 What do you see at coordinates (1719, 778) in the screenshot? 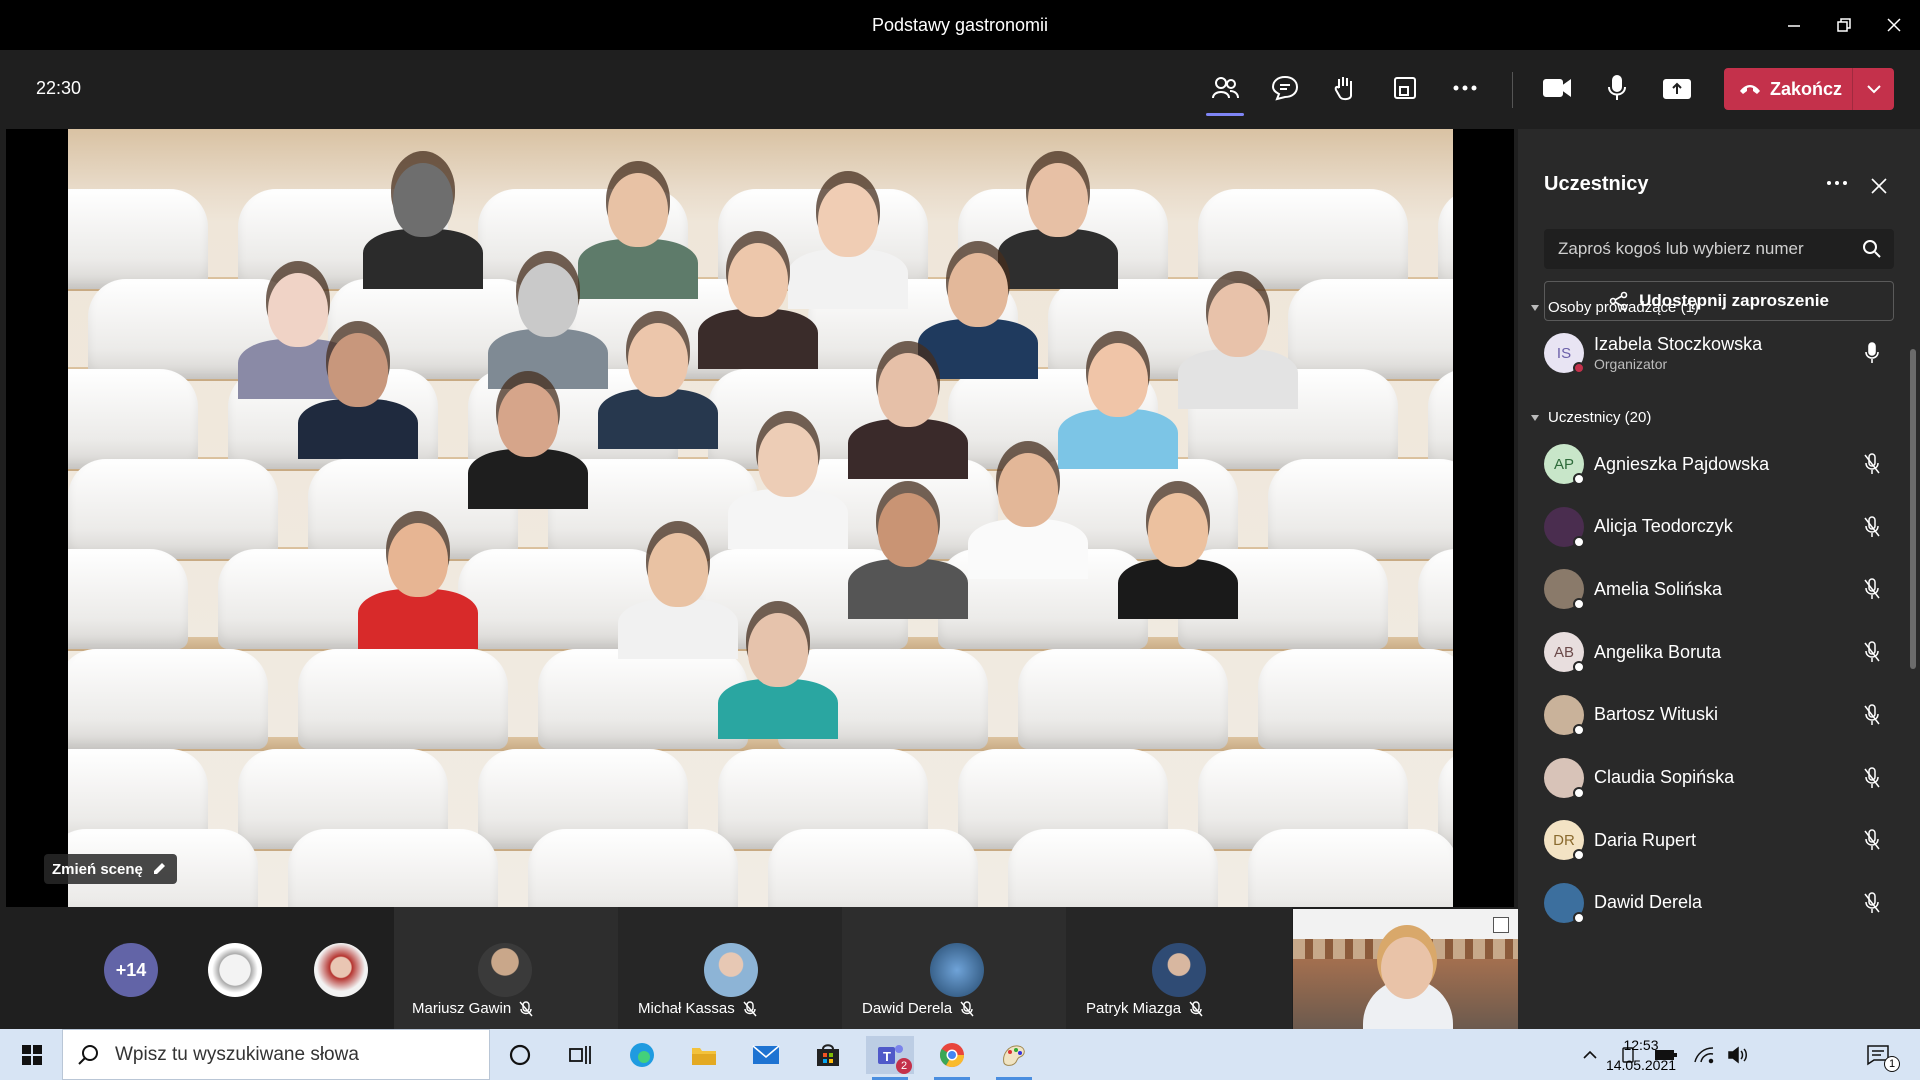
I see `participant-row: Claudia Sopińska` at bounding box center [1719, 778].